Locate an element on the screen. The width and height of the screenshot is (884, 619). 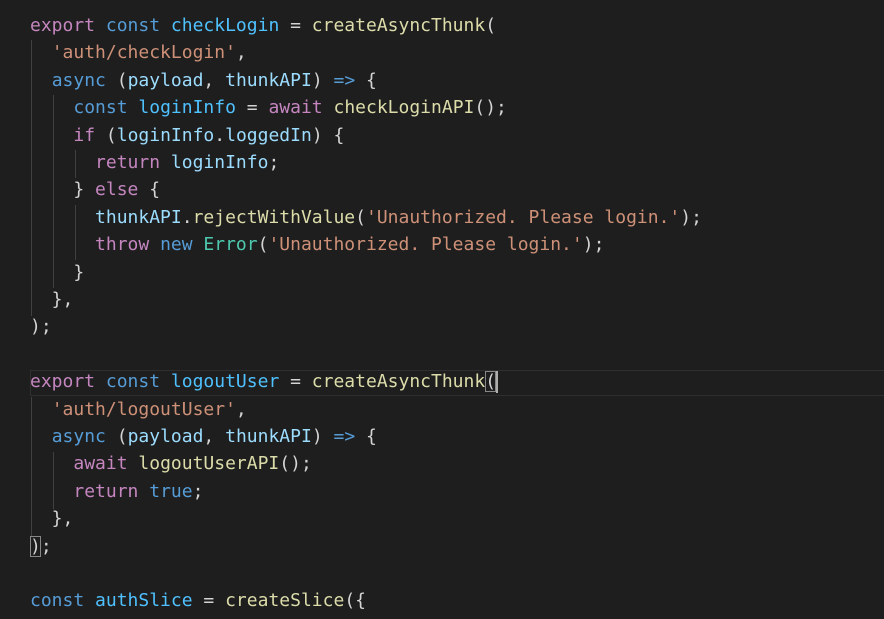
code-token: checkLoginAPI is located at coordinates (404, 108).